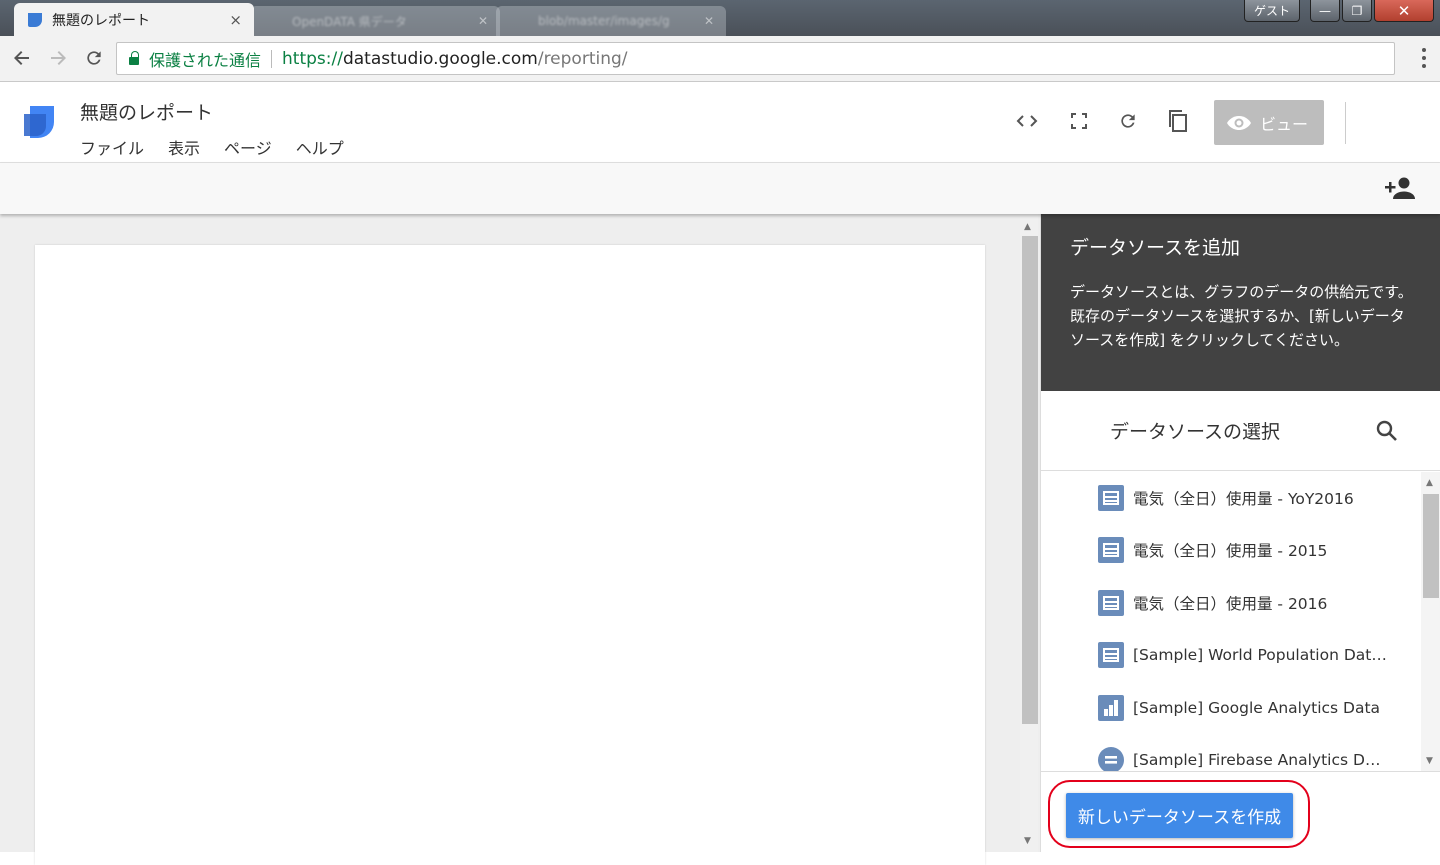 This screenshot has width=1440, height=865. I want to click on browser-menu-icon, so click(1424, 58).